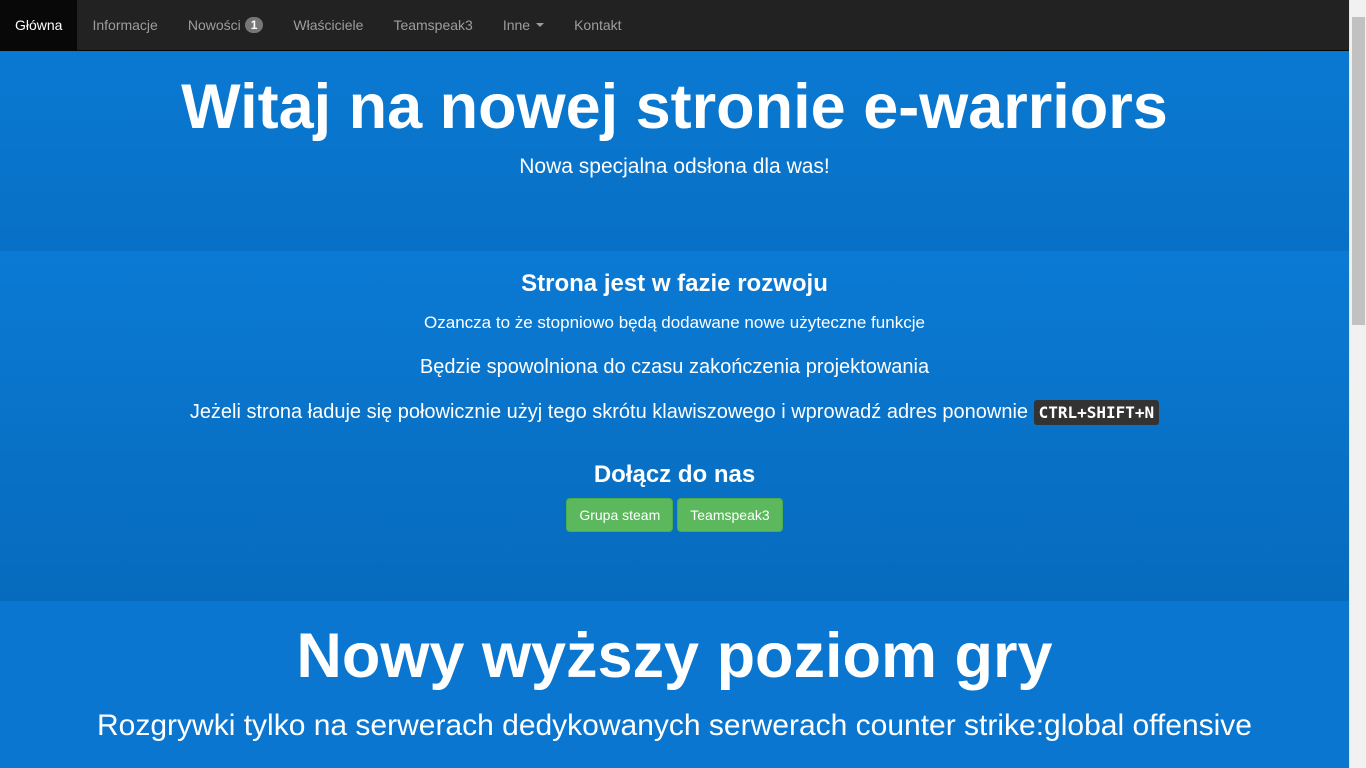  I want to click on nav-item-teamspeak3: Teamspeak3, so click(432, 25).